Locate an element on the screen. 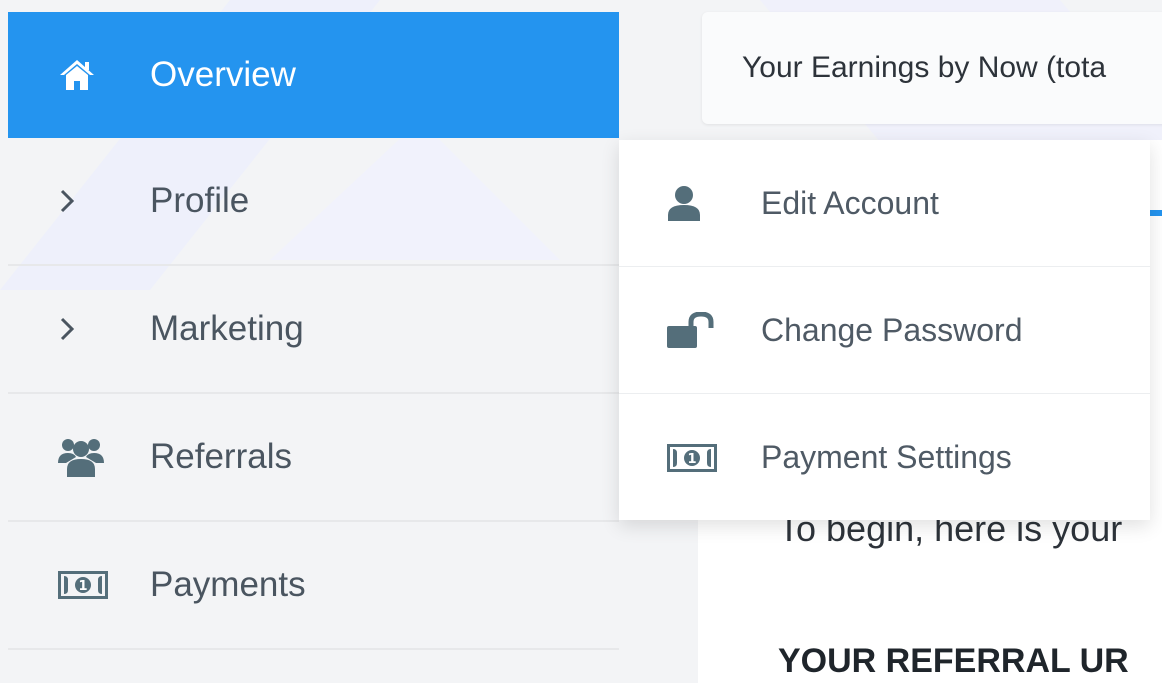 The width and height of the screenshot is (1162, 683). sidebar-item-label: Payments is located at coordinates (228, 584).